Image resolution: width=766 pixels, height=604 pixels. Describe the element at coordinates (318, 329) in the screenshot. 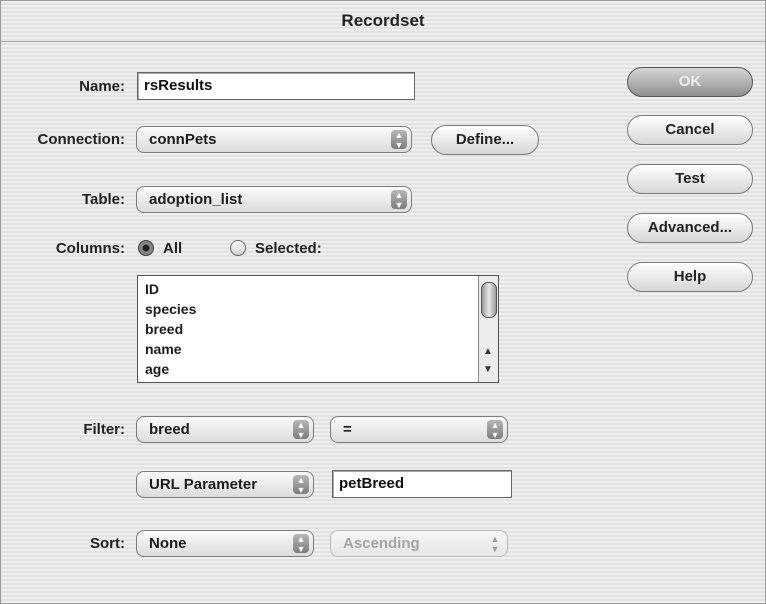

I see `columns-list: ID species breed name age ▲ ▼` at that location.